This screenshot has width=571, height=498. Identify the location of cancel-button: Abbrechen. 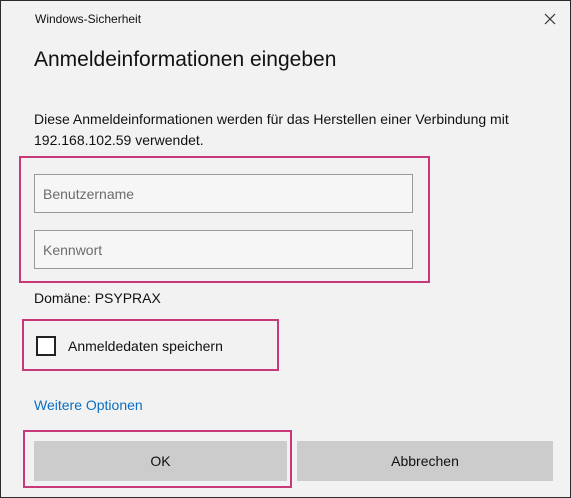
(425, 461).